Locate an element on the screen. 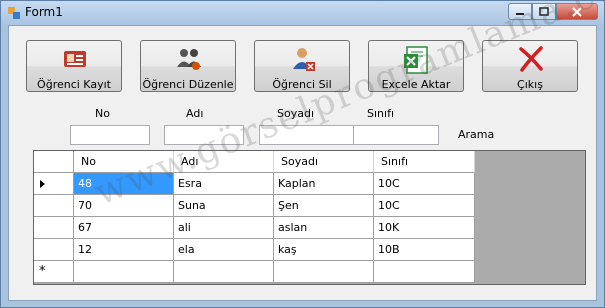  row-header-new: * is located at coordinates (54, 272).